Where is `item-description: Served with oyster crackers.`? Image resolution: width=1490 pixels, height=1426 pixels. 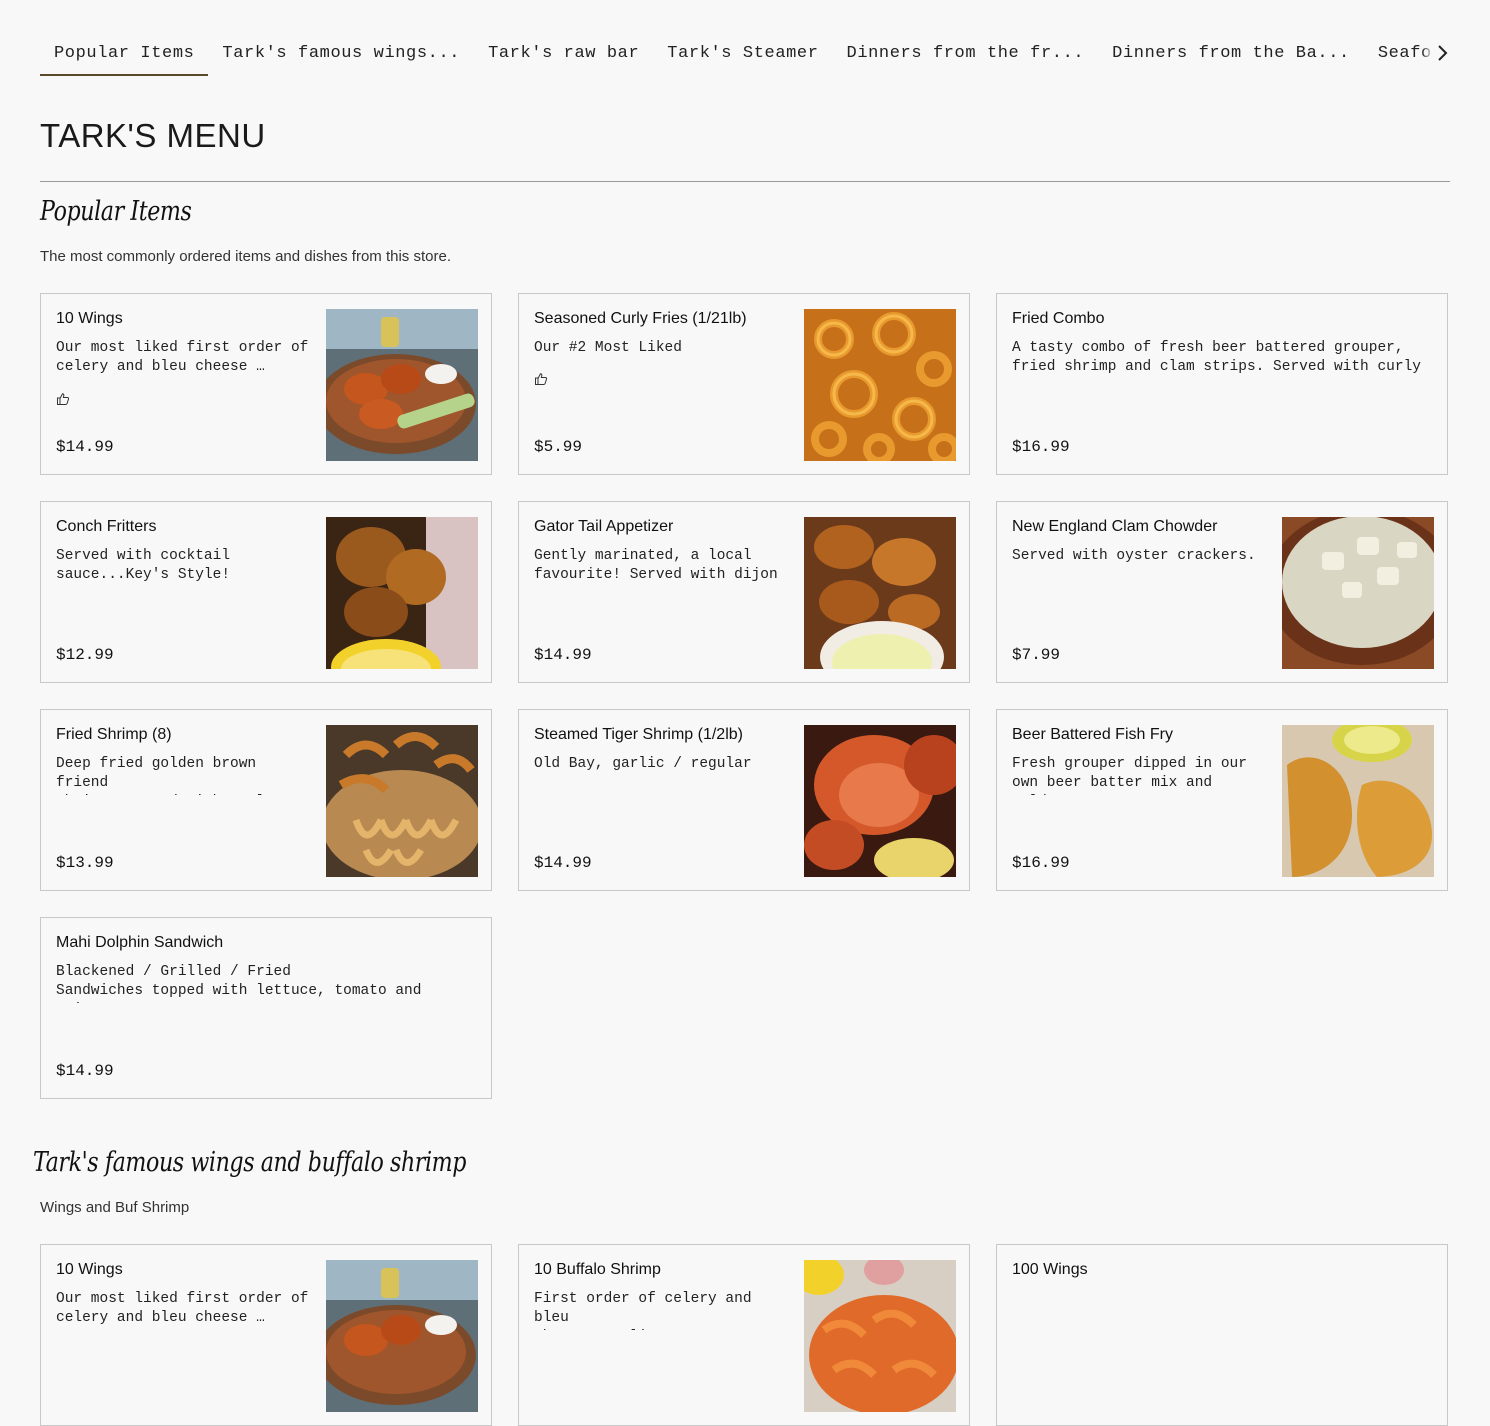 item-description: Served with oyster crackers. is located at coordinates (1134, 556).